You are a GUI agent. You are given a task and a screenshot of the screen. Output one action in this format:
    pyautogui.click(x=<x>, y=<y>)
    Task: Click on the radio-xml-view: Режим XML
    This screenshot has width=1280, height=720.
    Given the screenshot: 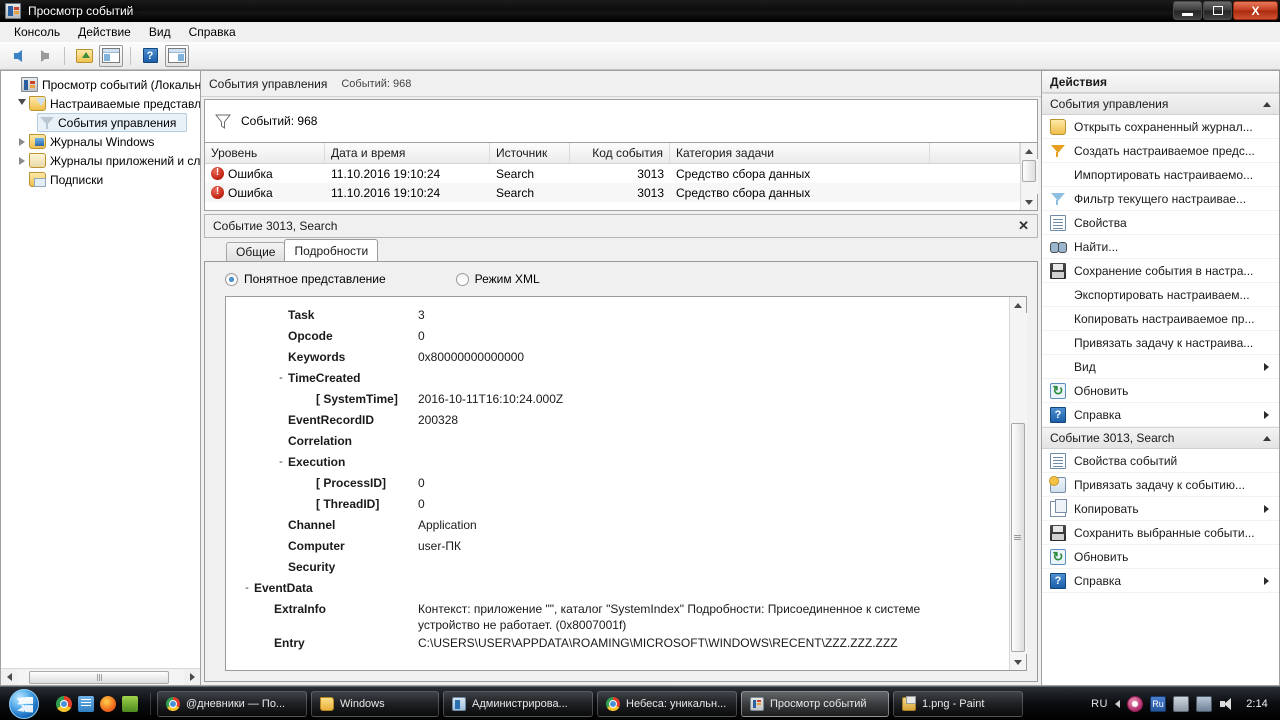 What is the action you would take?
    pyautogui.click(x=497, y=279)
    